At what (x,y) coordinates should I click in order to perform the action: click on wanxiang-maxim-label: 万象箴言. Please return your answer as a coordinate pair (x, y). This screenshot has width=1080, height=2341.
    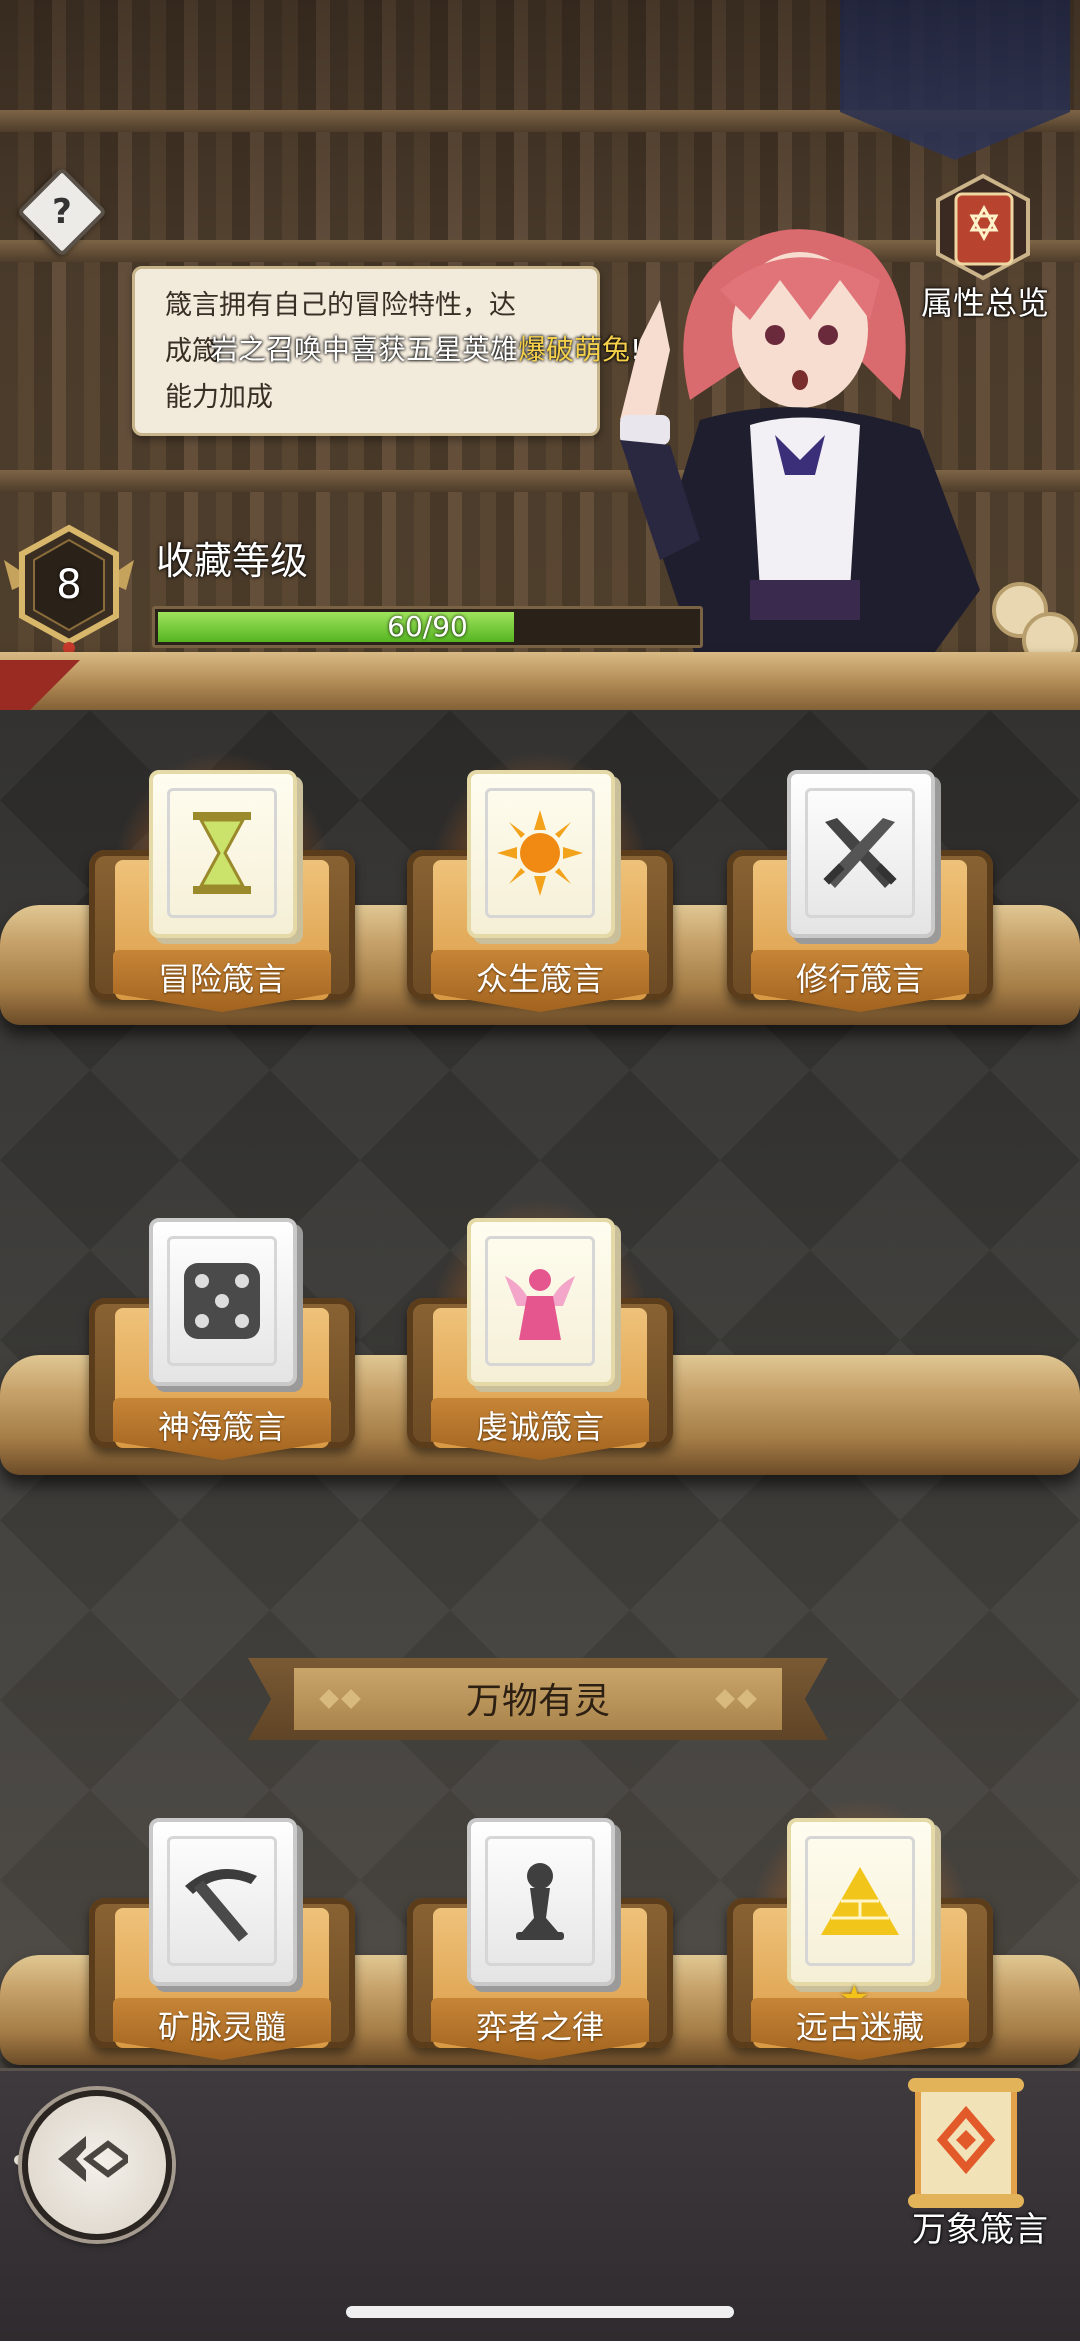
    Looking at the image, I should click on (980, 2226).